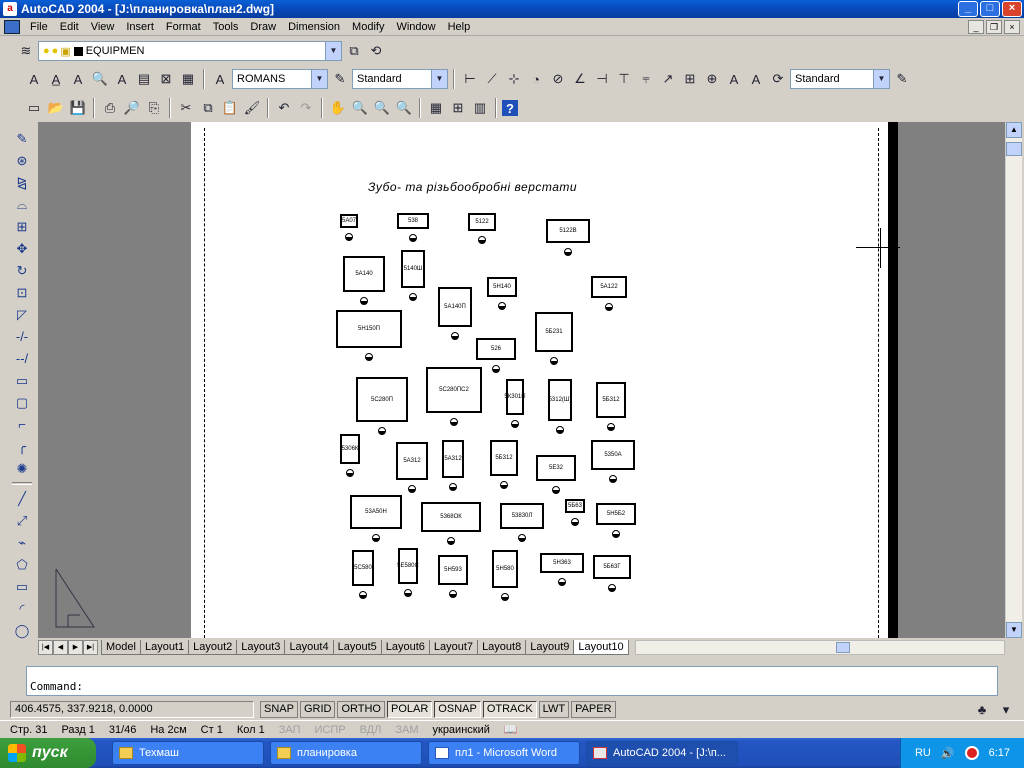 Image resolution: width=1024 pixels, height=768 pixels. I want to click on scroll-up-icon: ▲, so click(1014, 130).